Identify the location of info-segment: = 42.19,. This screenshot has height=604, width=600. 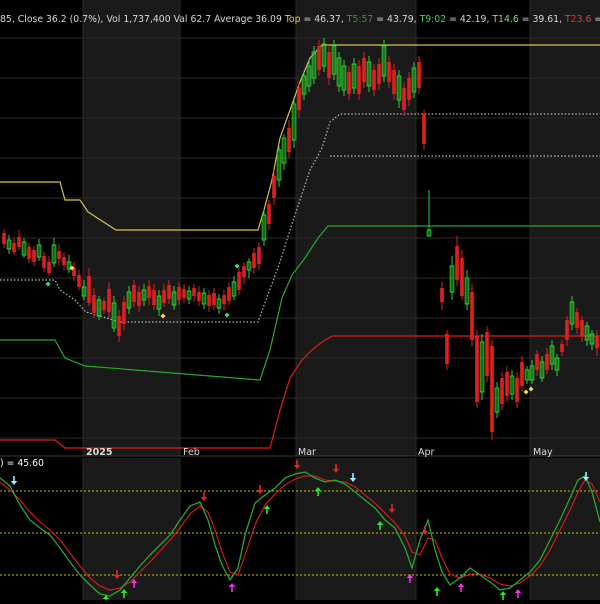
(469, 19).